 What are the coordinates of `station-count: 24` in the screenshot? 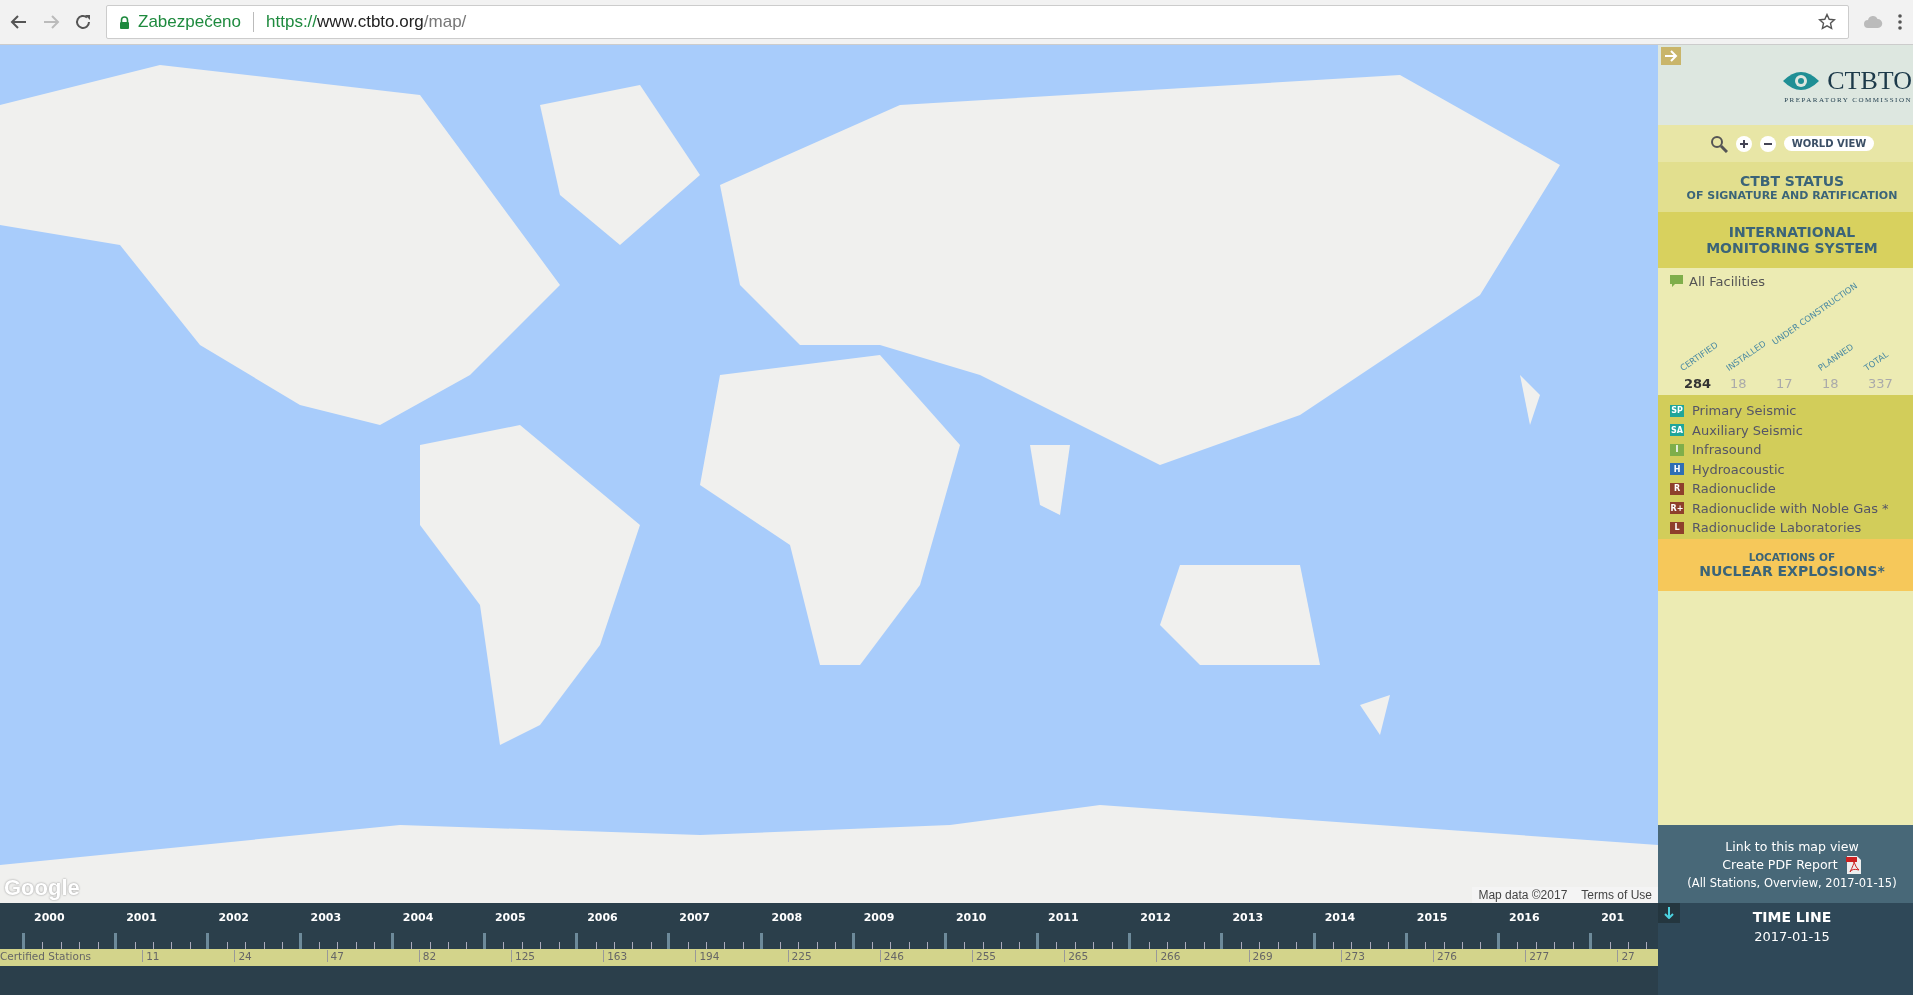 It's located at (243, 956).